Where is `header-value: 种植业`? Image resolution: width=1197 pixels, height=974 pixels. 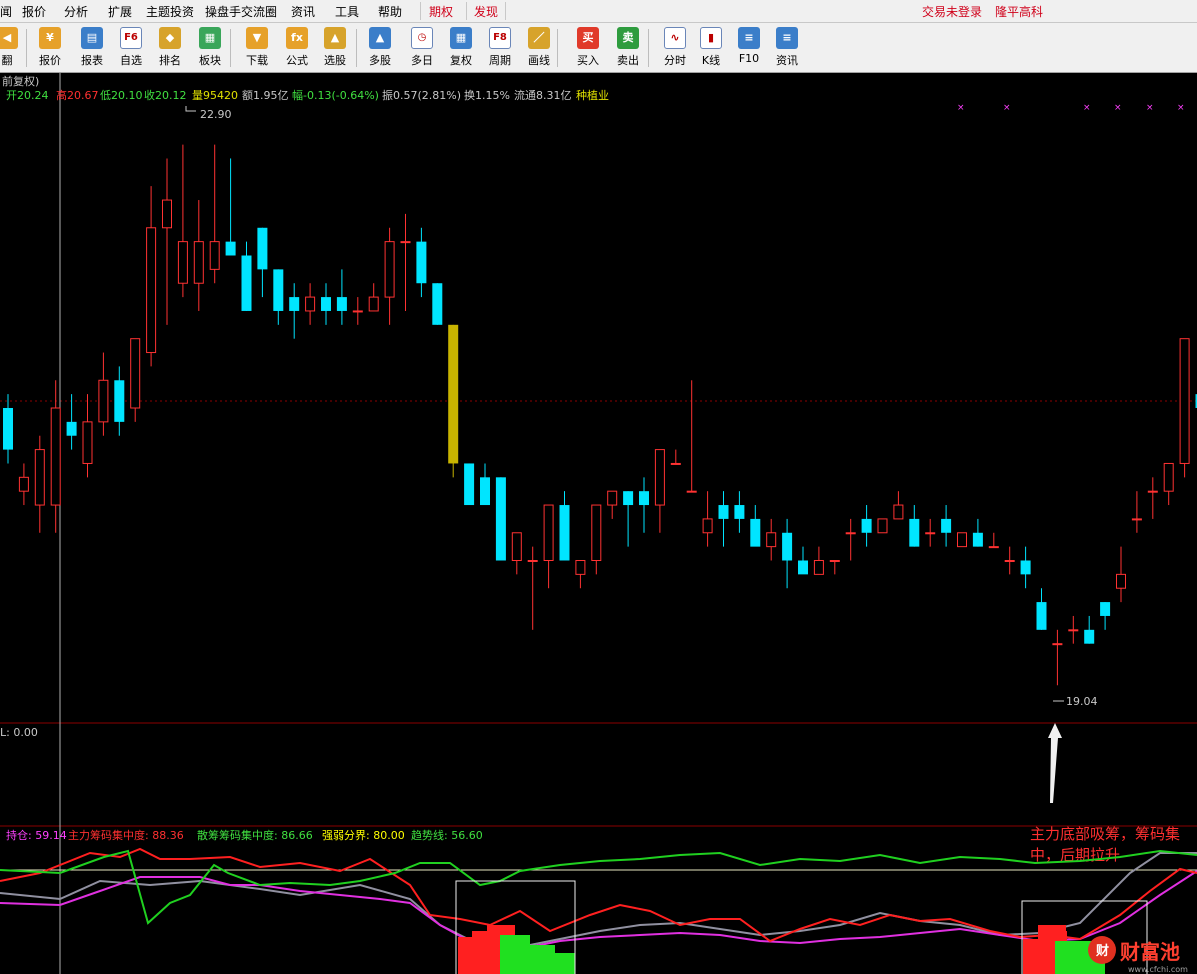
header-value: 种植业 is located at coordinates (592, 95).